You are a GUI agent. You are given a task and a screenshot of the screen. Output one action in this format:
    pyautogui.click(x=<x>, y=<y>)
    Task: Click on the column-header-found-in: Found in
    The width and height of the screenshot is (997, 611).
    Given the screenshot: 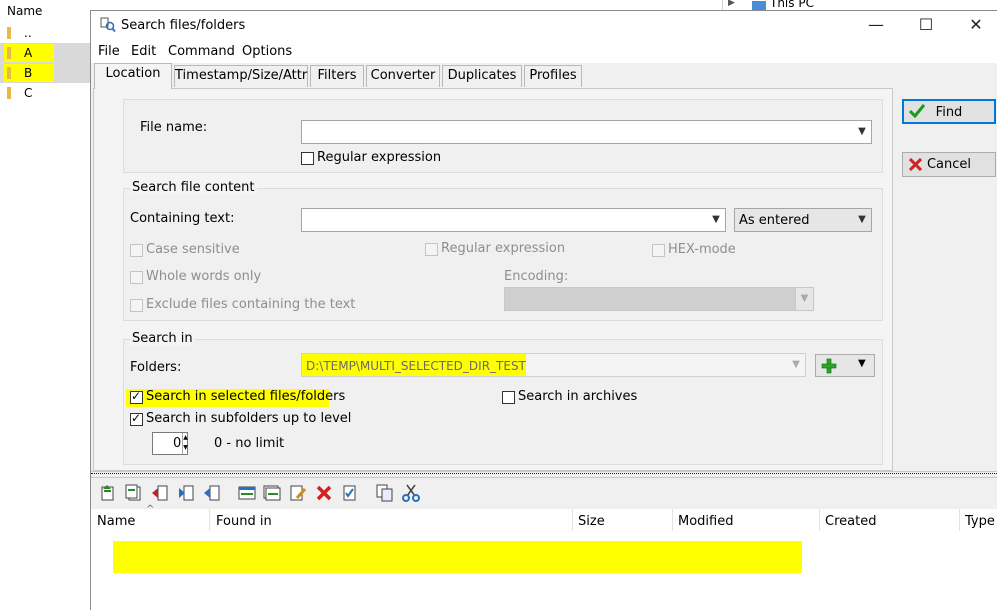 What is the action you would take?
    pyautogui.click(x=244, y=521)
    